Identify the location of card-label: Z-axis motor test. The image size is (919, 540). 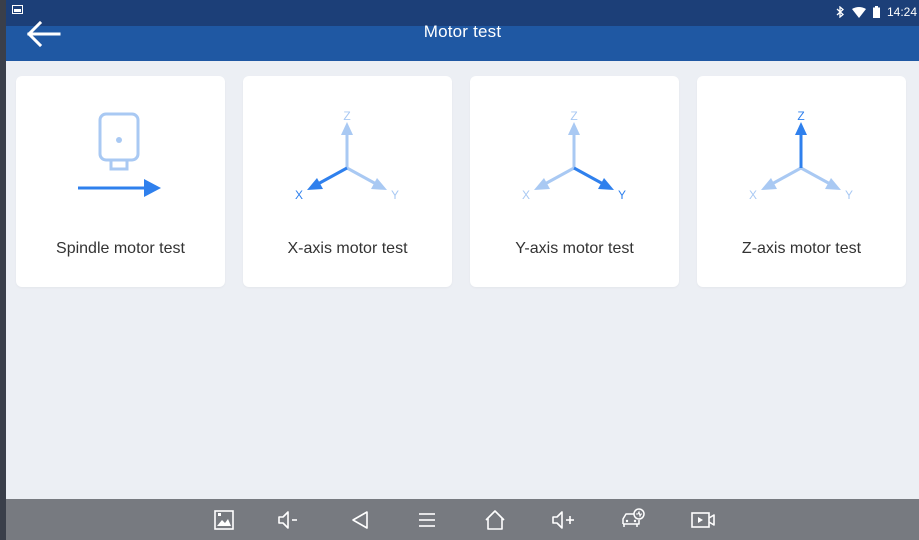
(801, 248).